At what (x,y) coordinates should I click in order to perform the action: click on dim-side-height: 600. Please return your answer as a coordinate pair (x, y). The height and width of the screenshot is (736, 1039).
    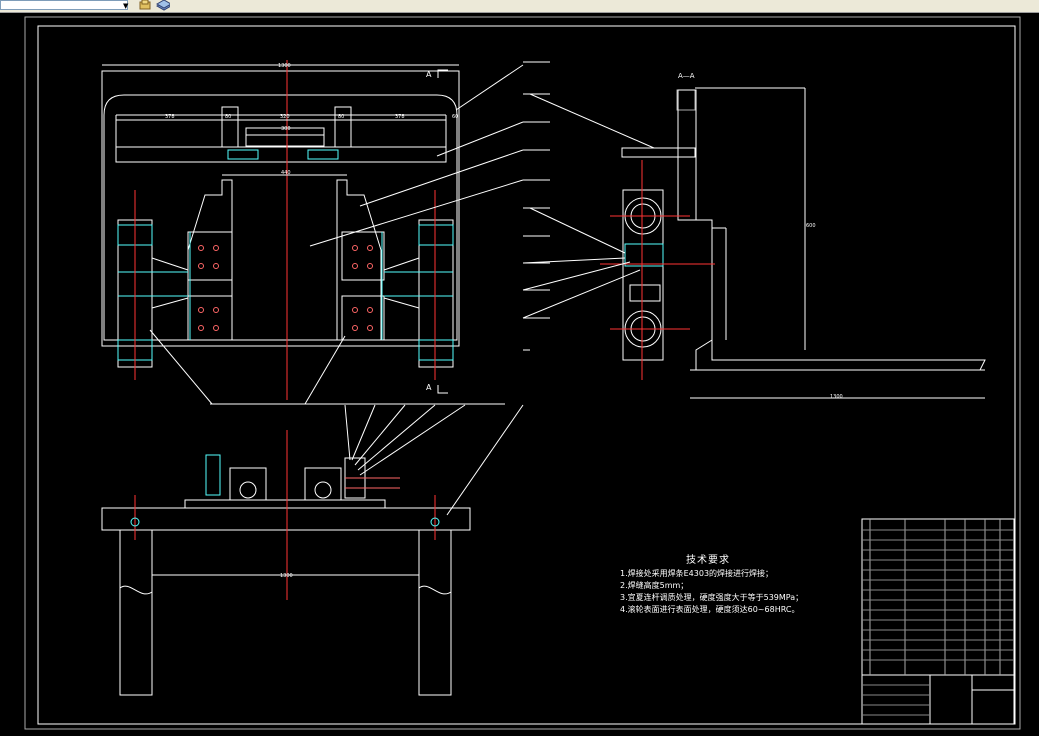
    Looking at the image, I should click on (811, 226).